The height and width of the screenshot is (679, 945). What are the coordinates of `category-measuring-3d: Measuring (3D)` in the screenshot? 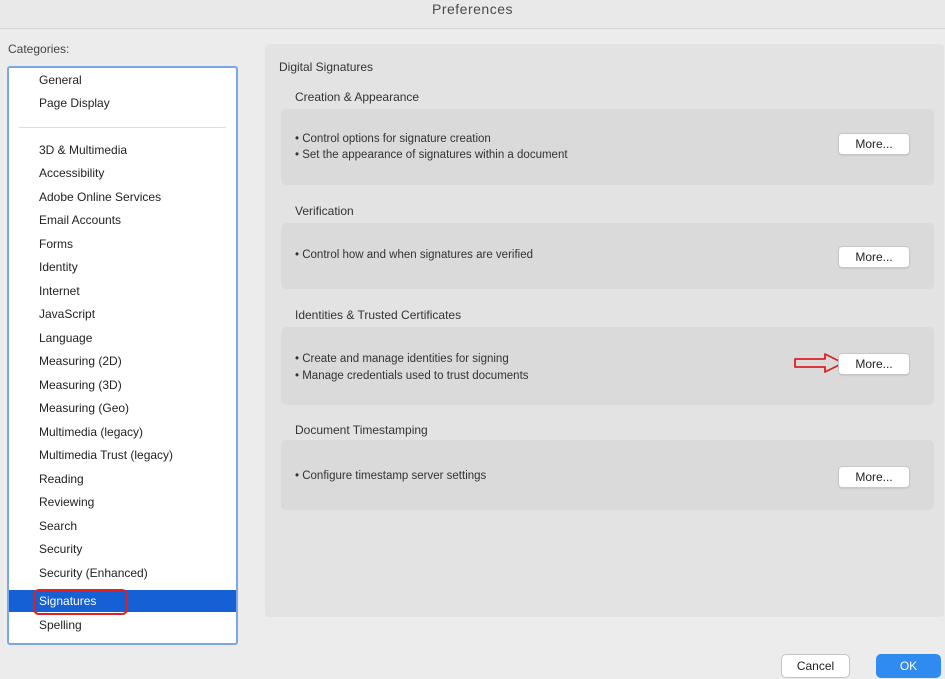 It's located at (122, 385).